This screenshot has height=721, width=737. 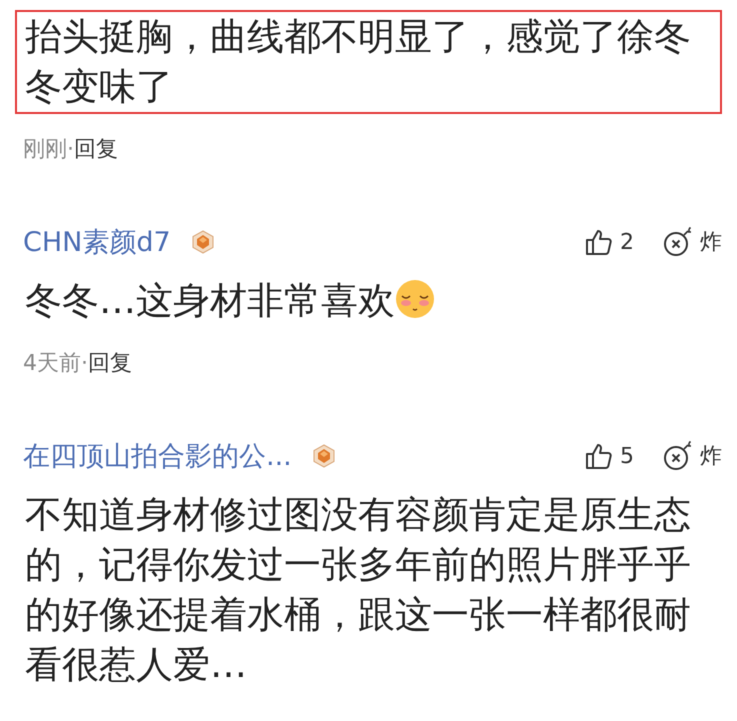 What do you see at coordinates (358, 61) in the screenshot?
I see `comment-text: 抬头挺胸，曲线都不明显了，感觉了徐冬冬变味了` at bounding box center [358, 61].